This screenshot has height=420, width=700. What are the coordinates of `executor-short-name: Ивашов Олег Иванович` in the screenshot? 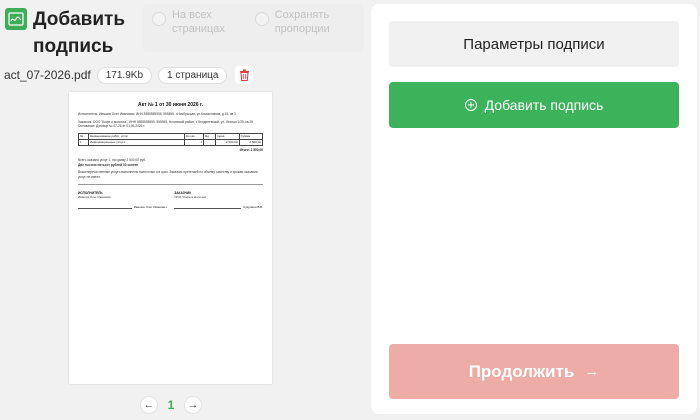 It's located at (150, 206).